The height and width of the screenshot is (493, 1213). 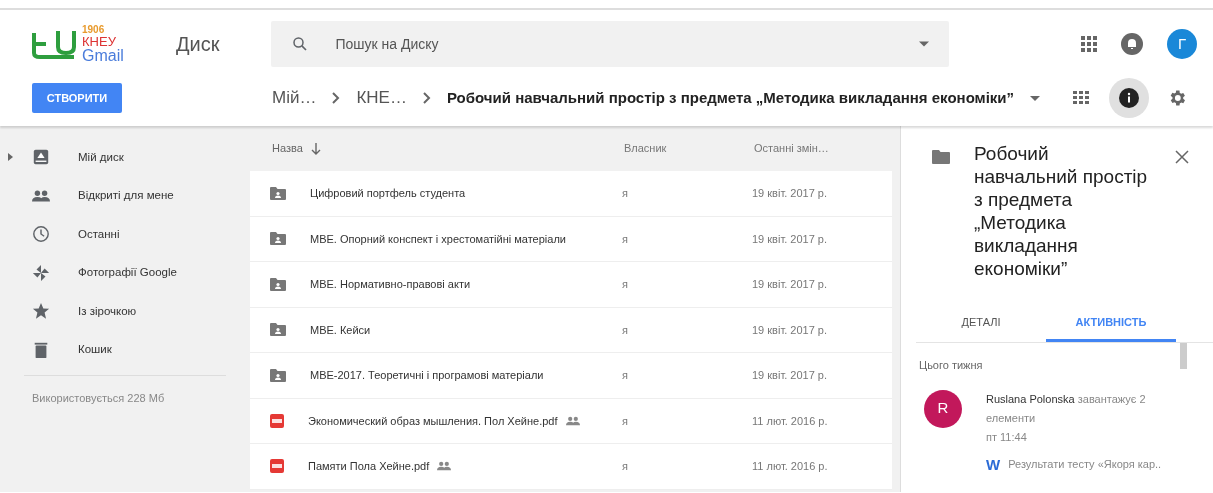 I want to click on search-bar: Пошук на Диску, so click(x=610, y=44).